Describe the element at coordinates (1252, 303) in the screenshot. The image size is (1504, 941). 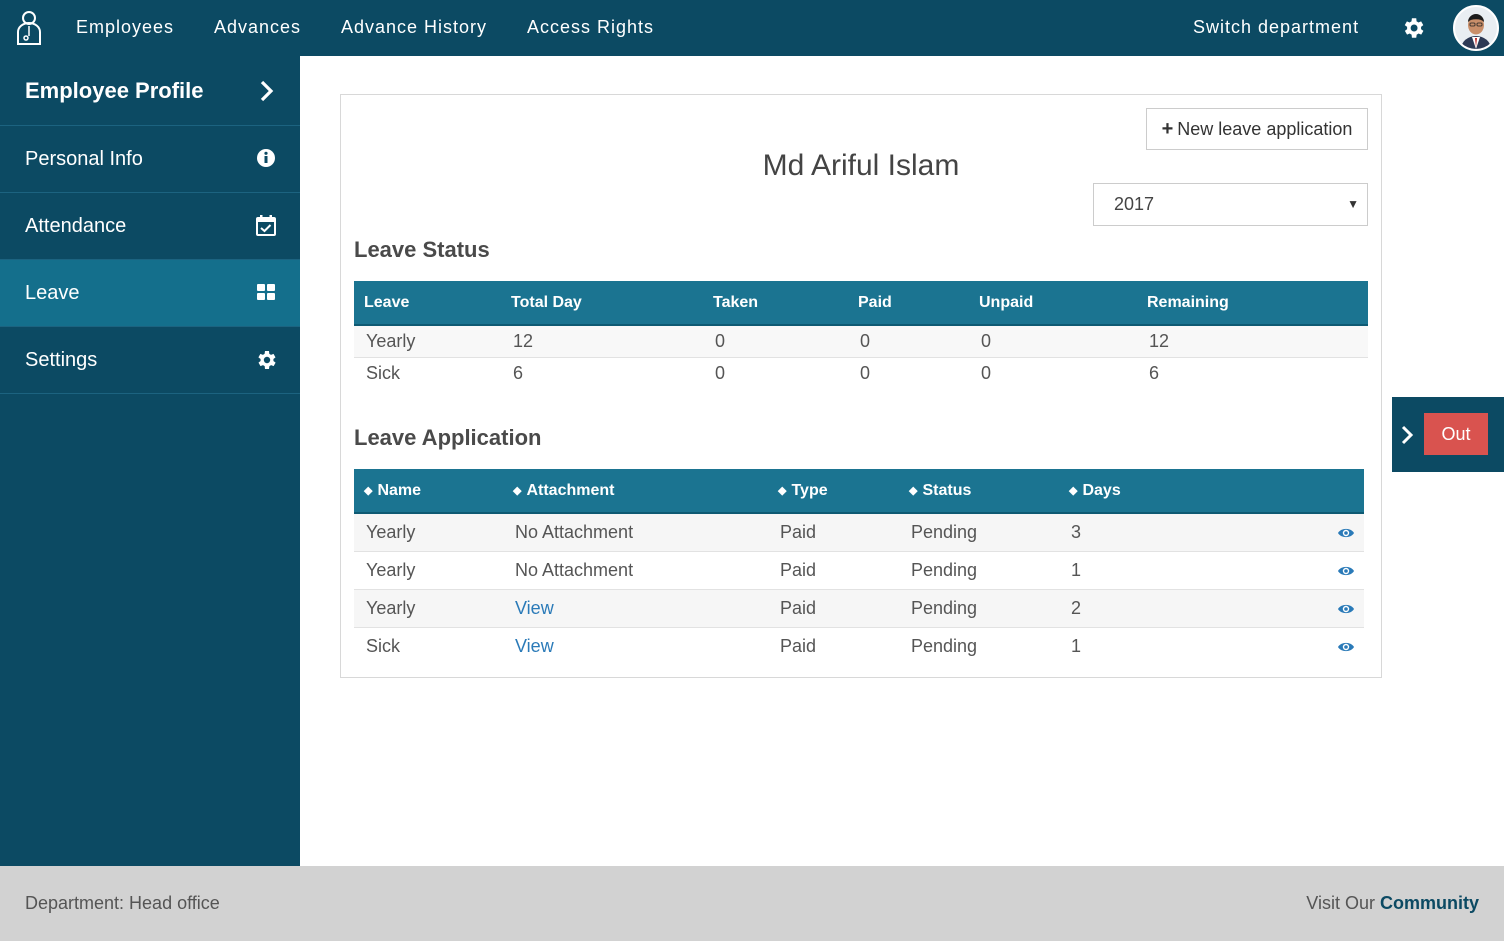
I see `column-header: Remaining` at that location.